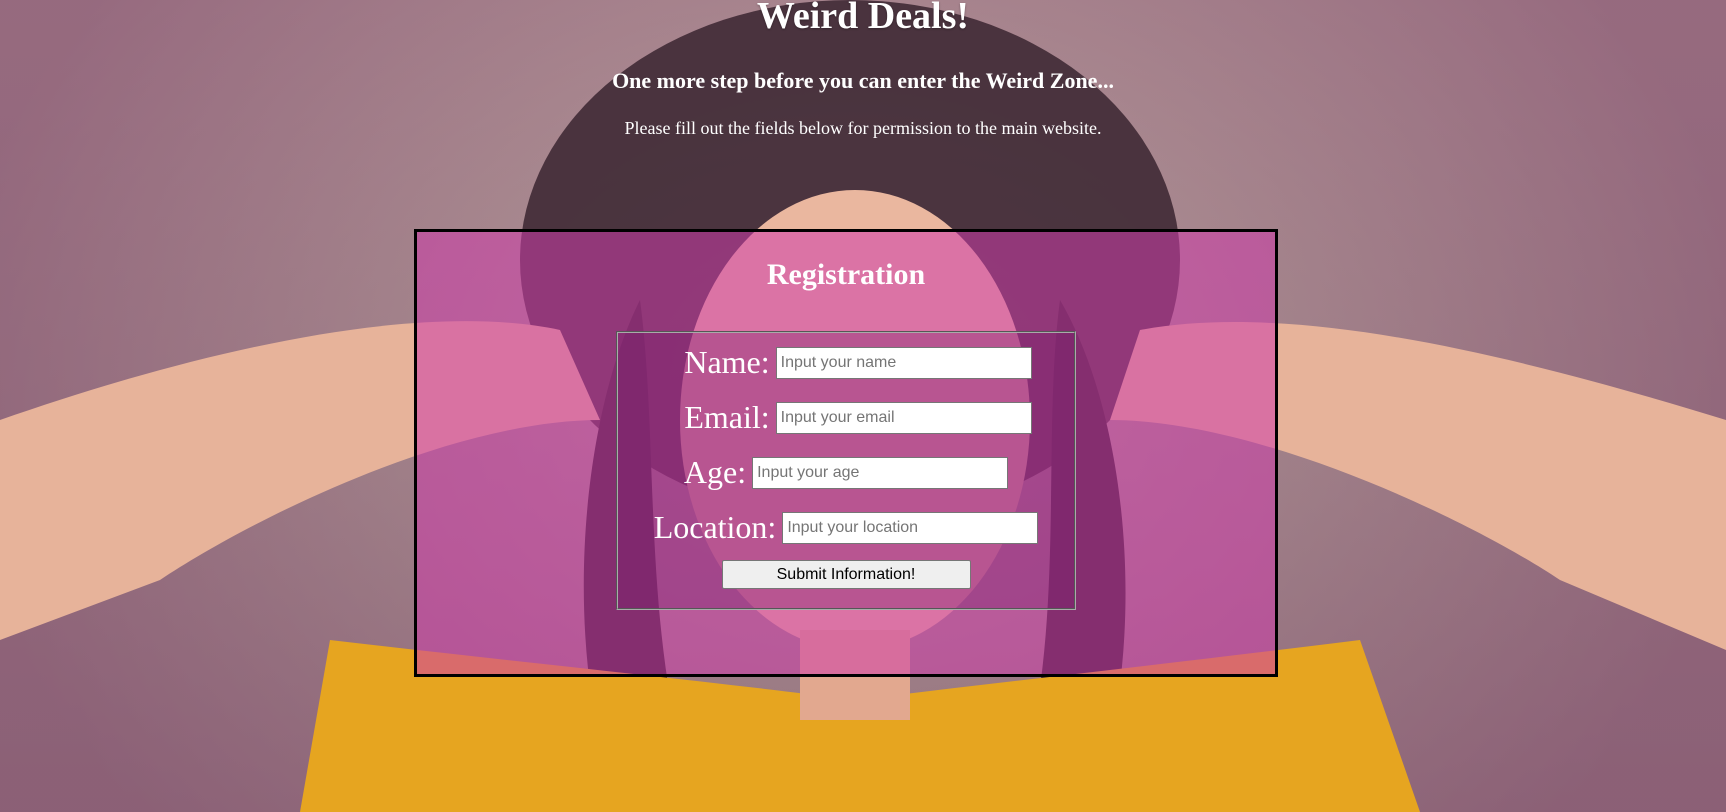  Describe the element at coordinates (846, 274) in the screenshot. I see `registration-title: Registration` at that location.